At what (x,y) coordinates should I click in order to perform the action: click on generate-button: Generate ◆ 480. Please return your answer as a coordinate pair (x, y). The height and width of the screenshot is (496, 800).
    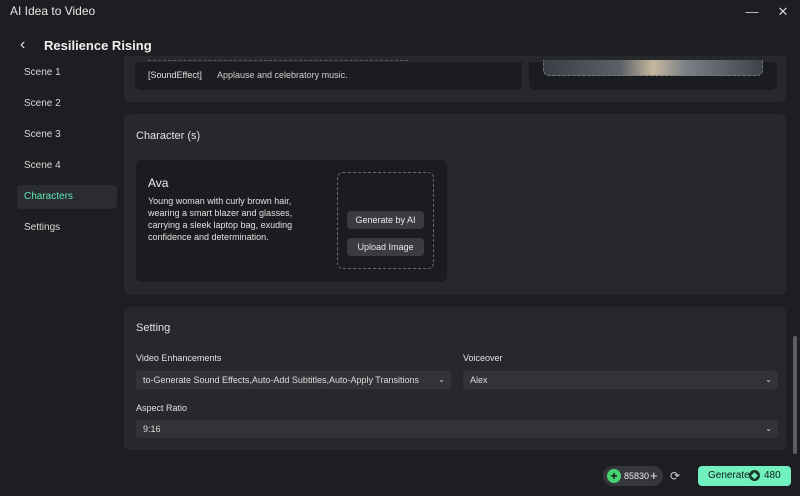
    Looking at the image, I should click on (744, 476).